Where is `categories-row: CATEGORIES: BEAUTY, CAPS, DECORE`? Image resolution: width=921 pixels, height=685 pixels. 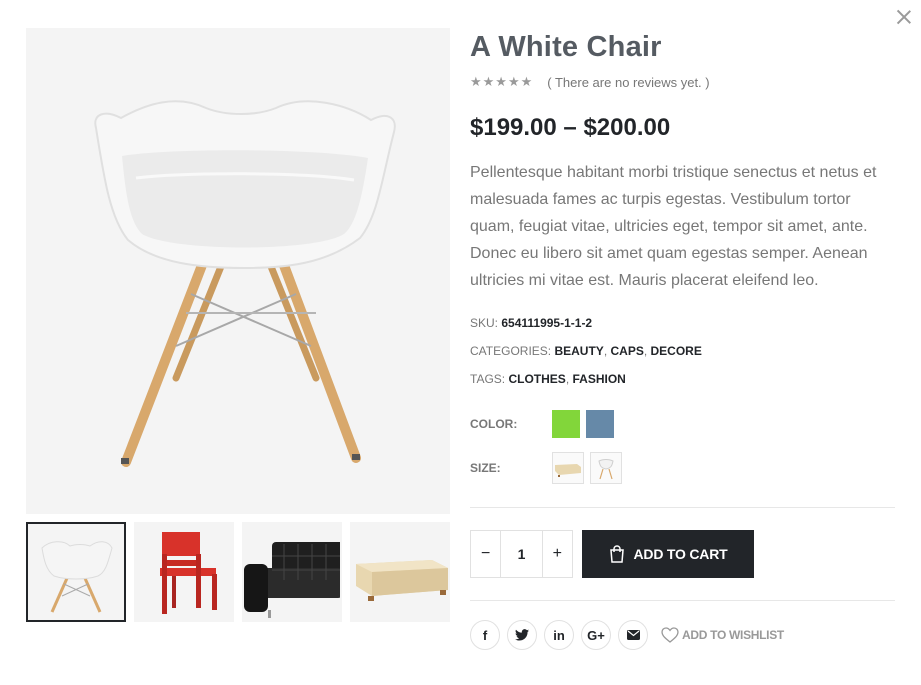 categories-row: CATEGORIES: BEAUTY, CAPS, DECORE is located at coordinates (586, 351).